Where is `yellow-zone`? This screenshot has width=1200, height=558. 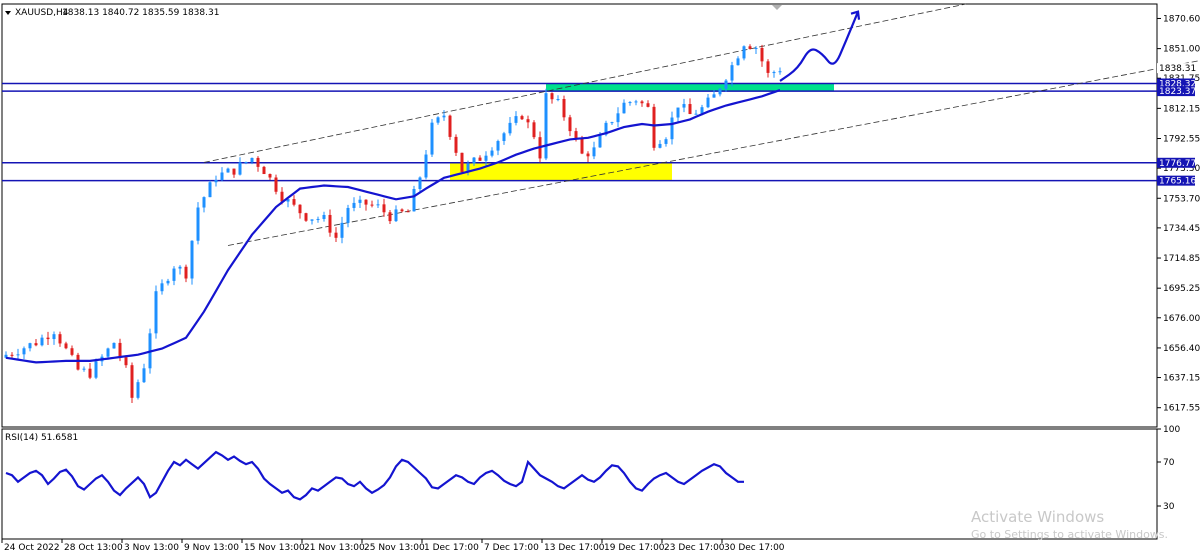
yellow-zone is located at coordinates (561, 172).